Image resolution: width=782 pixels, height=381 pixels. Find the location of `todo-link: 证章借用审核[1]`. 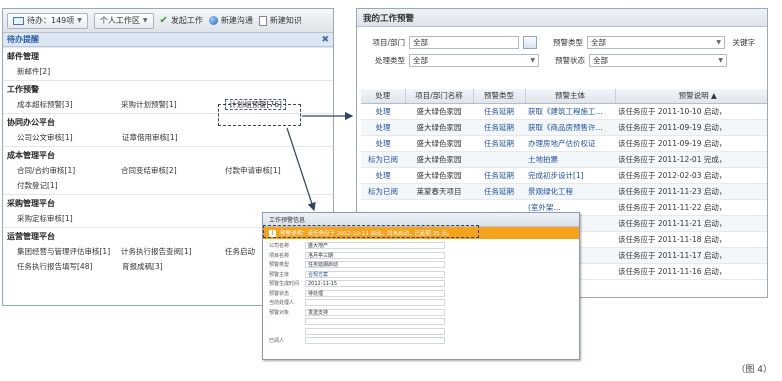

todo-link: 证章借用审核[1] is located at coordinates (174, 137).